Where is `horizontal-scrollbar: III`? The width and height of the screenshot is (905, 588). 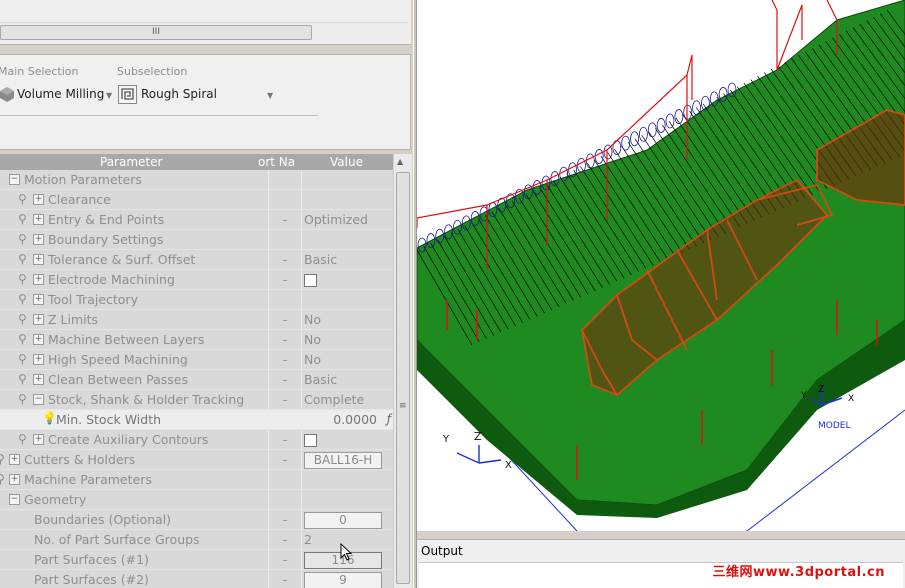
horizontal-scrollbar: III is located at coordinates (204, 31).